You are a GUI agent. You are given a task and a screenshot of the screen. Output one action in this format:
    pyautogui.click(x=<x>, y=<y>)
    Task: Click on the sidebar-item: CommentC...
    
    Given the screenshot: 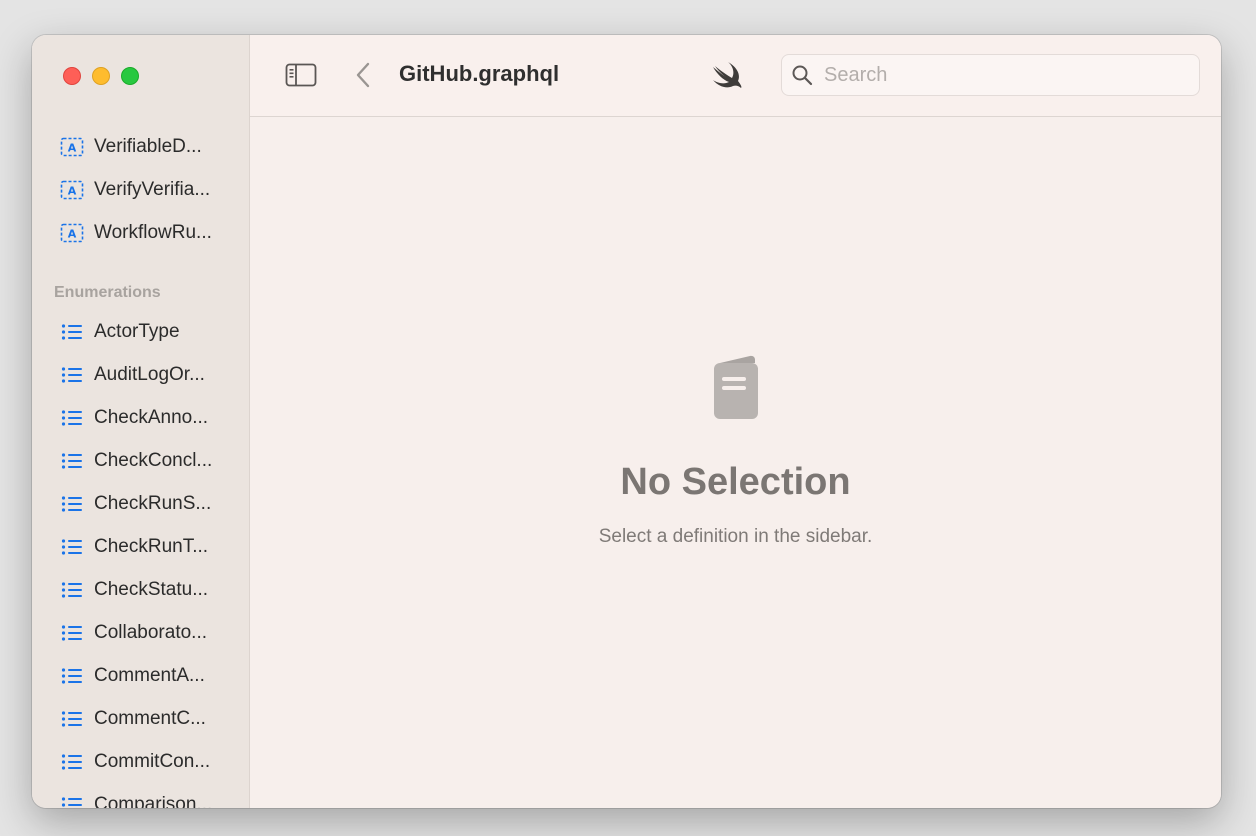 What is the action you would take?
    pyautogui.click(x=140, y=718)
    